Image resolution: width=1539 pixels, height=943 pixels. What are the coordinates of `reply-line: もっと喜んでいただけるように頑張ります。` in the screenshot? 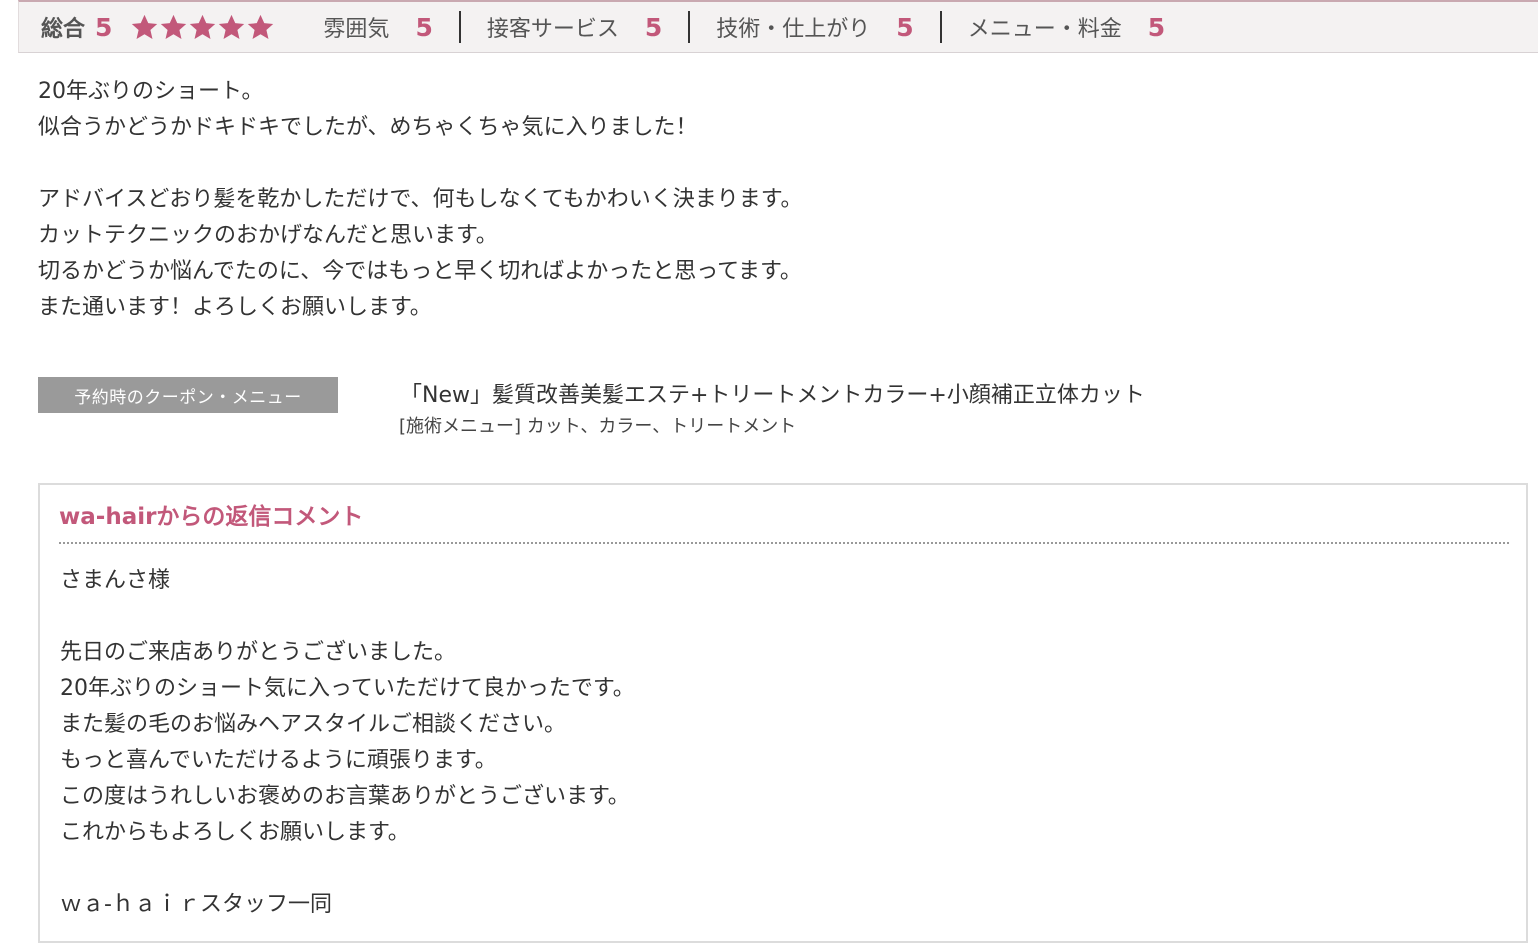 It's located at (278, 760).